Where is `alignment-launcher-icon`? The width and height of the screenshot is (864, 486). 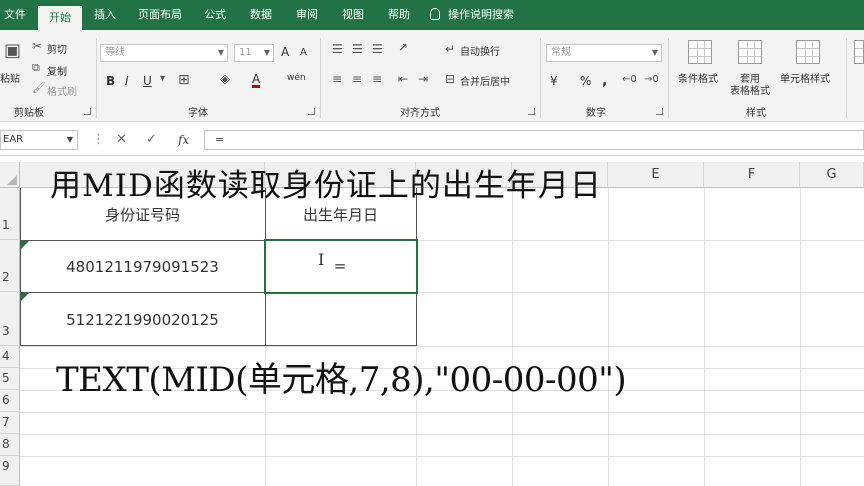
alignment-launcher-icon is located at coordinates (531, 111).